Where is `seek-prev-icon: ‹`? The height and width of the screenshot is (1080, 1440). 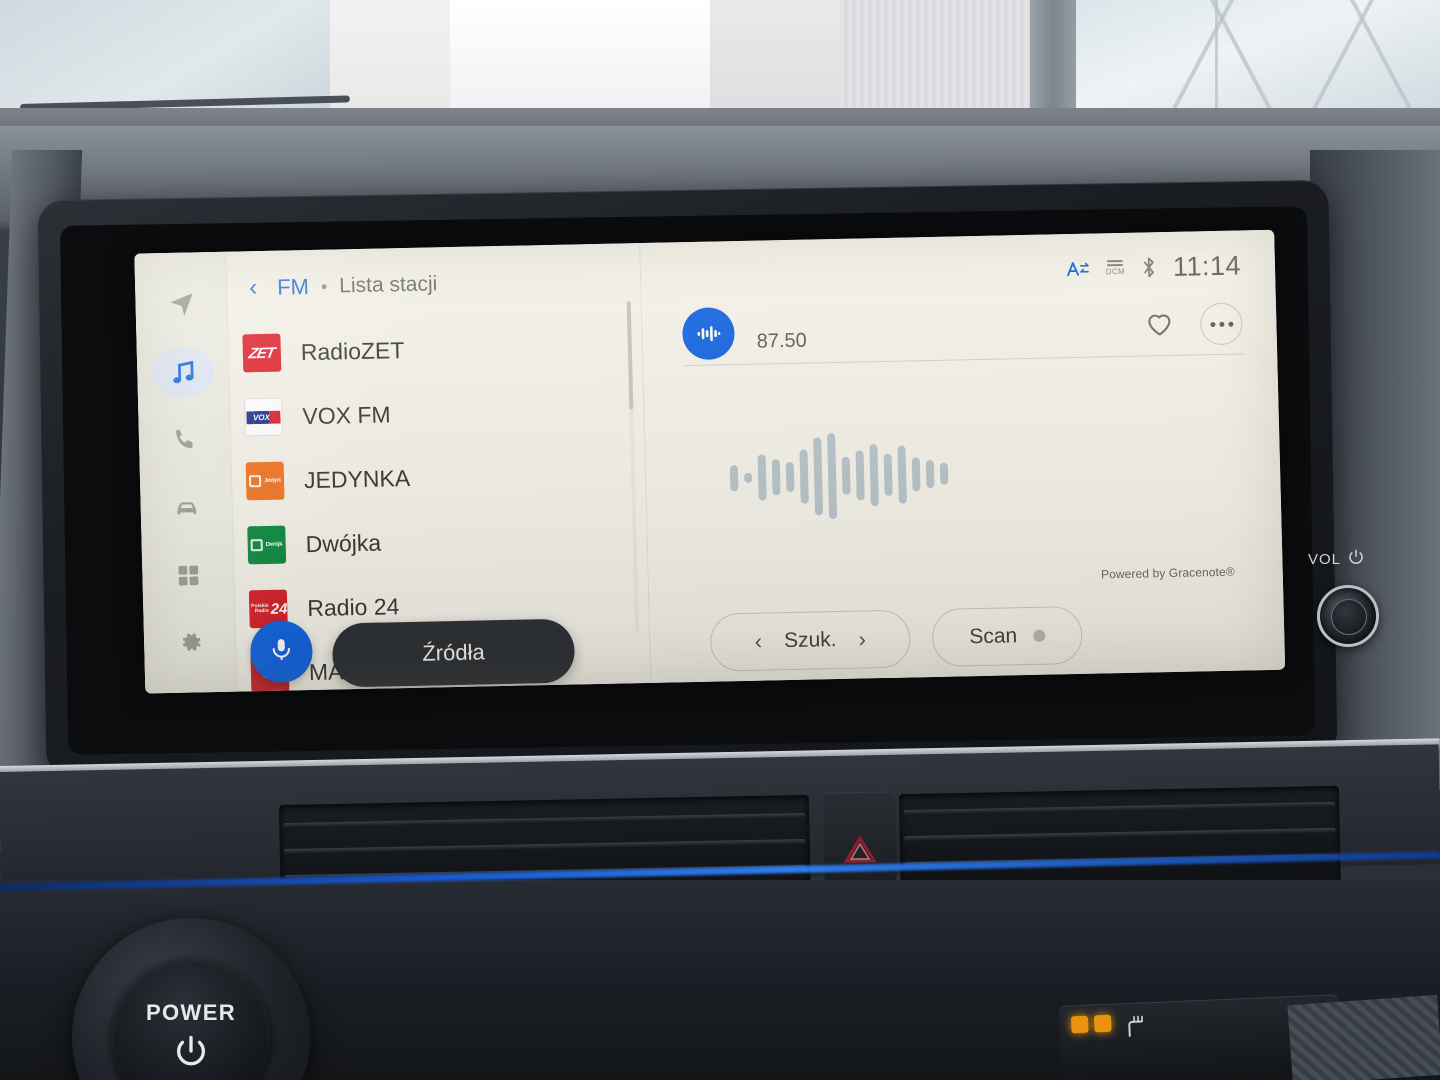 seek-prev-icon: ‹ is located at coordinates (758, 642).